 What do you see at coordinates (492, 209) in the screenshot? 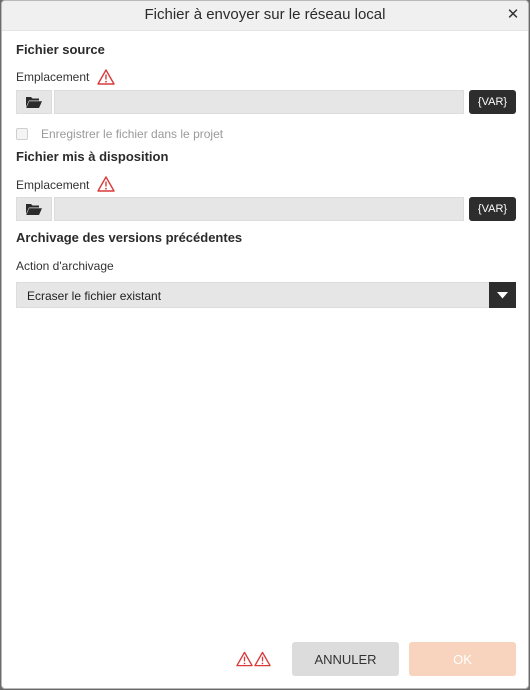
I see `destination-var-button: {VAR}` at bounding box center [492, 209].